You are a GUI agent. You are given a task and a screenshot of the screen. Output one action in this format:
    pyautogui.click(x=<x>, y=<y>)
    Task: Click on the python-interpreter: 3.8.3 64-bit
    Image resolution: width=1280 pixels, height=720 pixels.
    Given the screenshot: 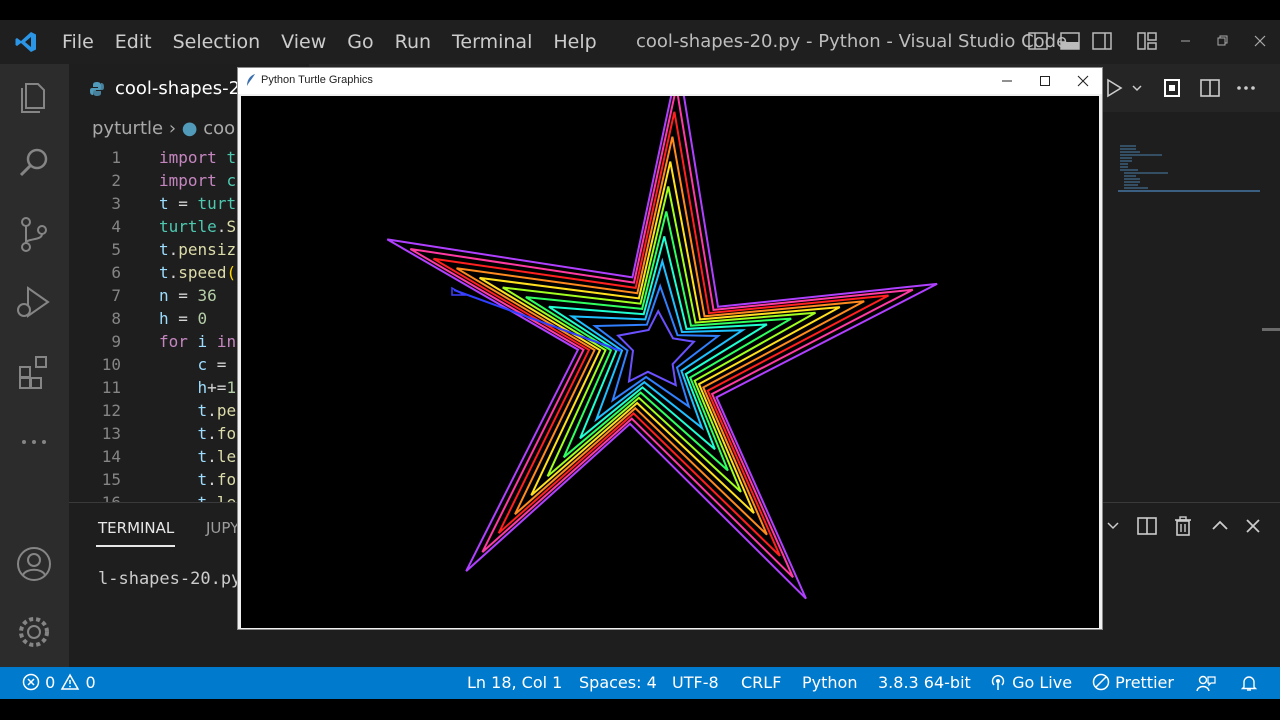 What is the action you would take?
    pyautogui.click(x=924, y=683)
    